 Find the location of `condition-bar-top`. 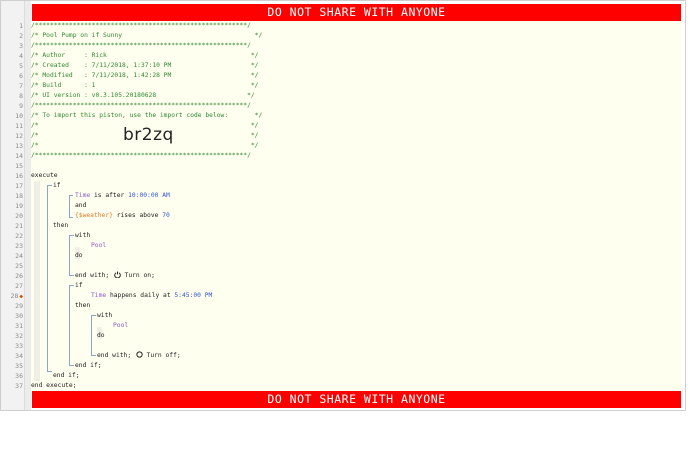

condition-bar-top is located at coordinates (71, 195).